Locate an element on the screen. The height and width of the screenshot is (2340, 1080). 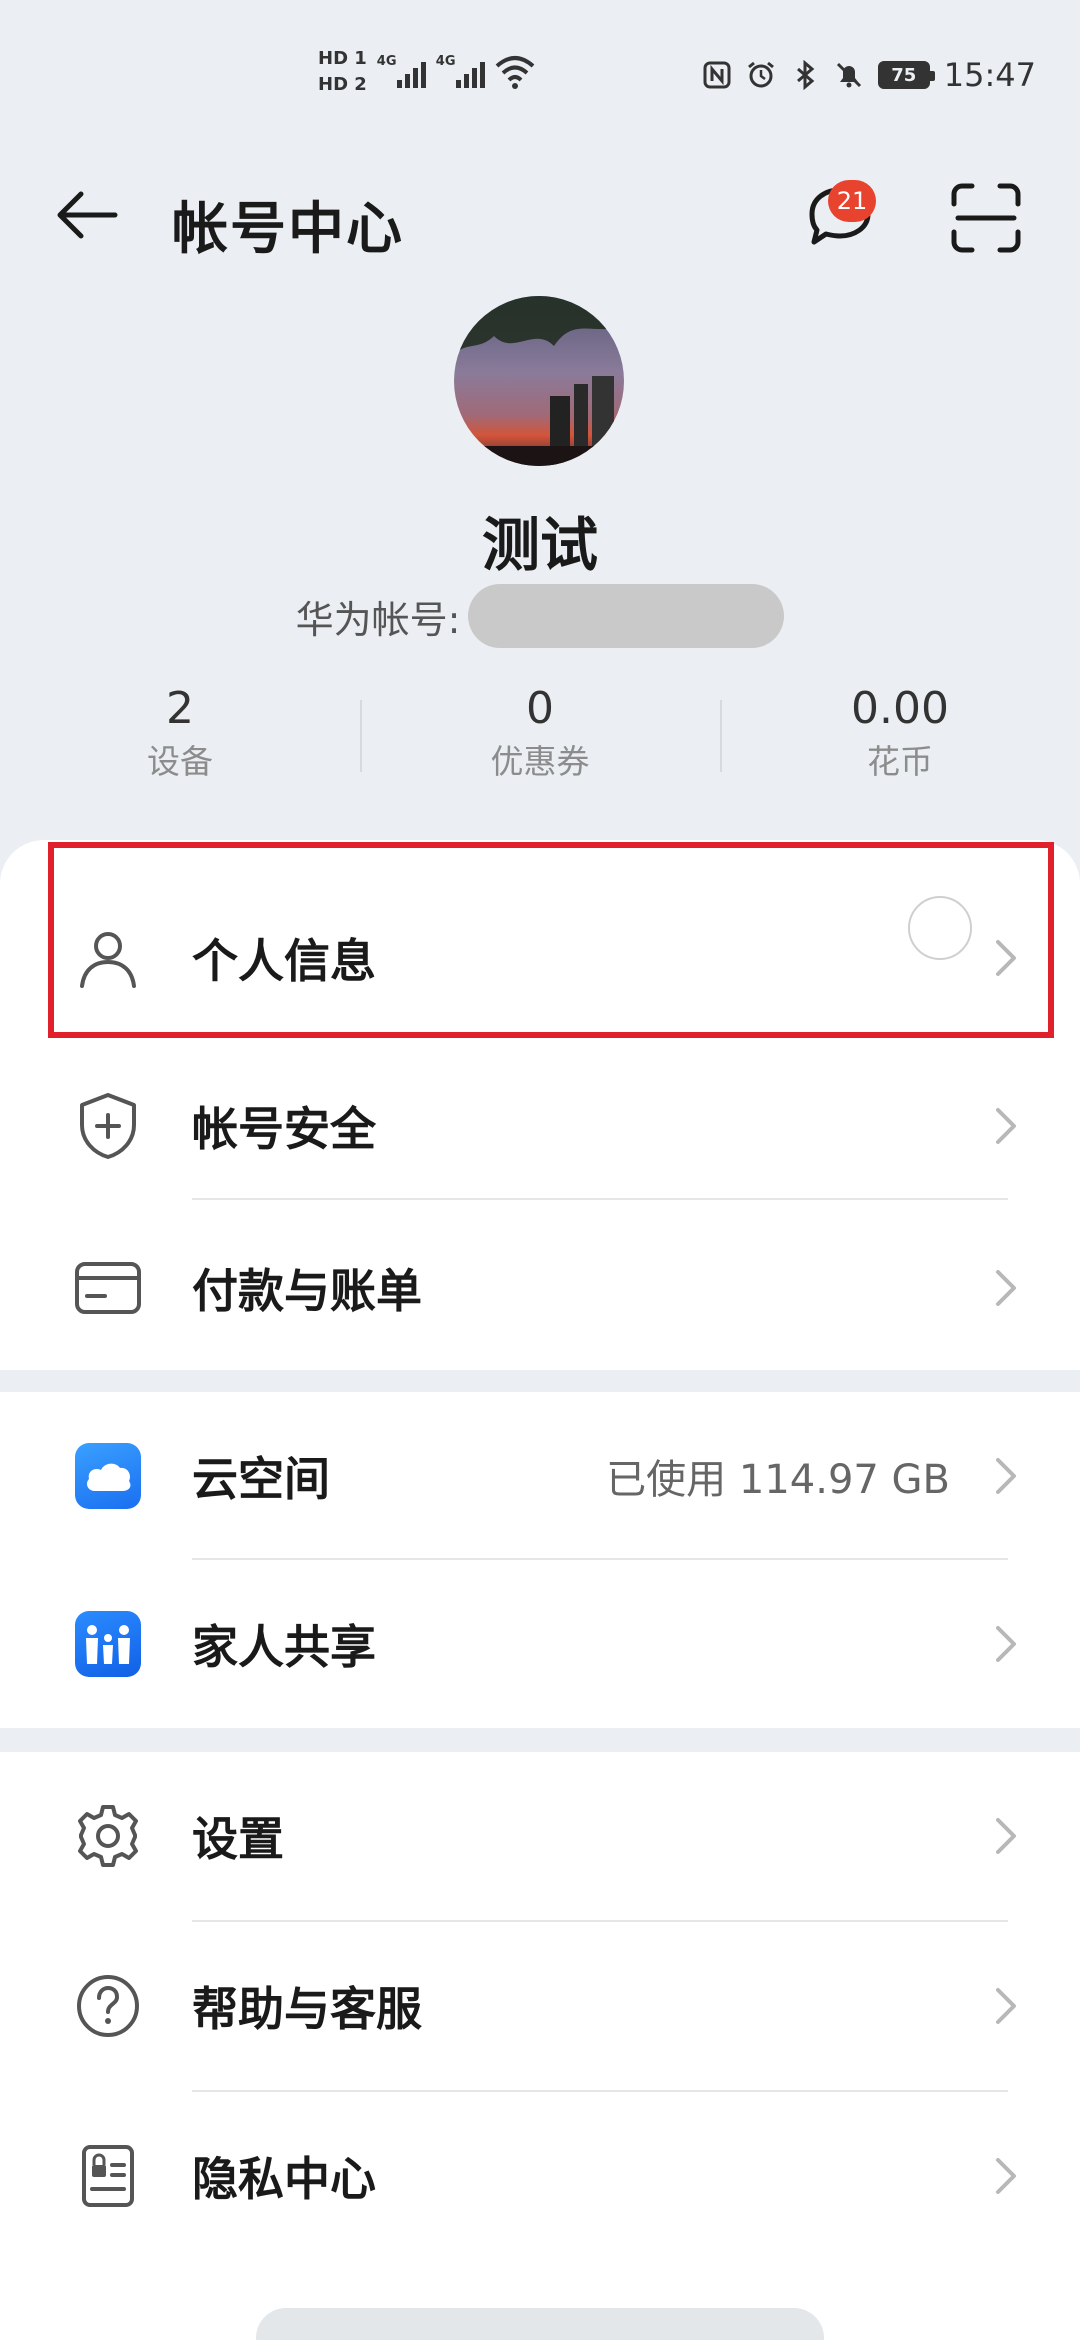
stat-devices: 2 设备 is located at coordinates (180, 740).